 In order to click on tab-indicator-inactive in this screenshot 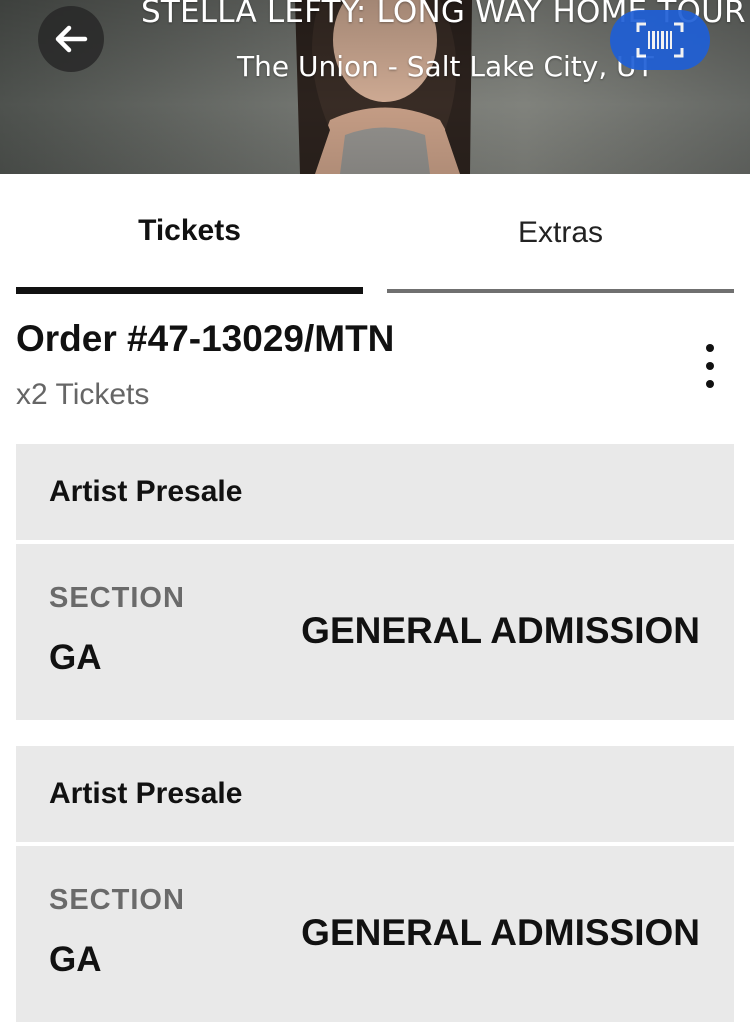, I will do `click(560, 291)`.